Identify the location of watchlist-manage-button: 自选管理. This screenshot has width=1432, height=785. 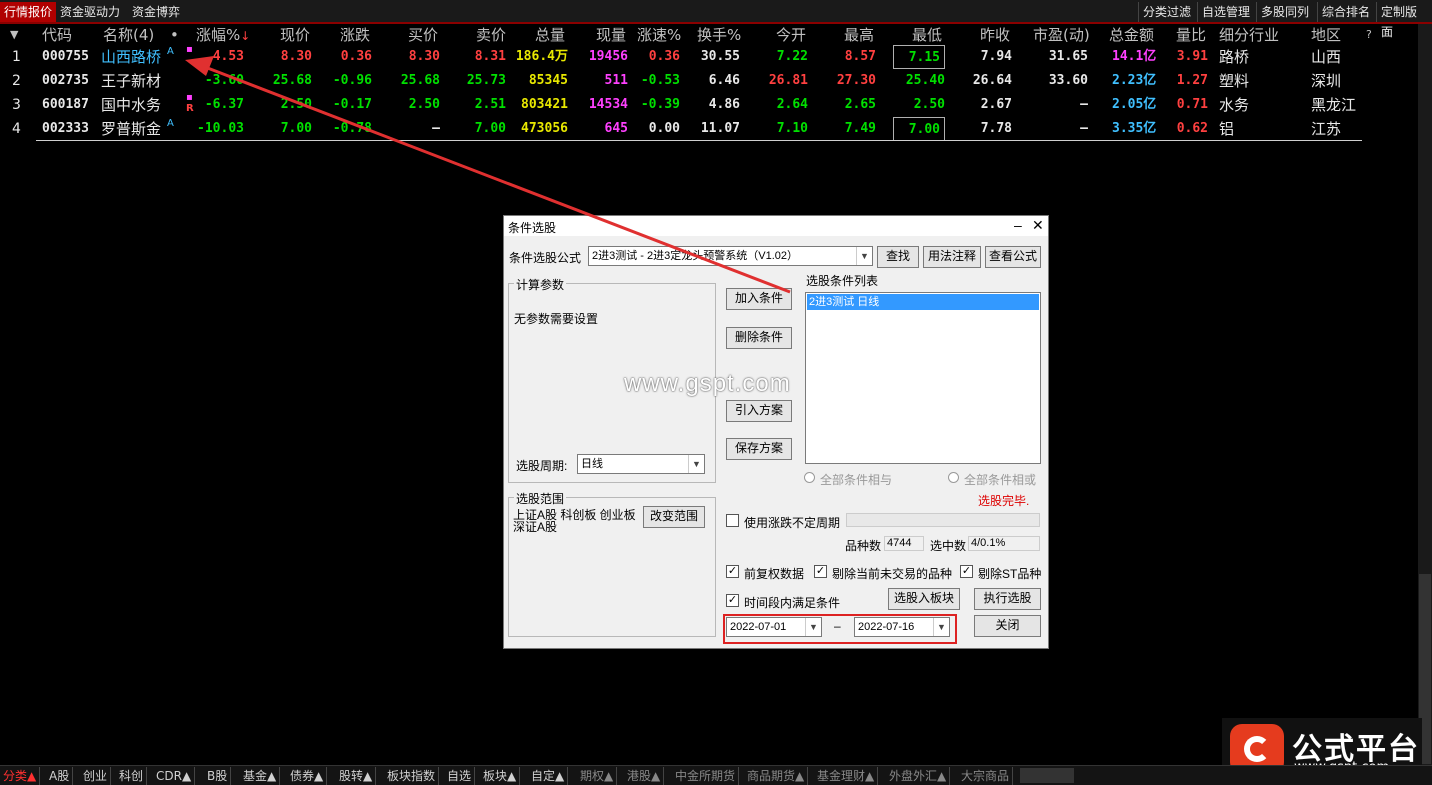
(1225, 12).